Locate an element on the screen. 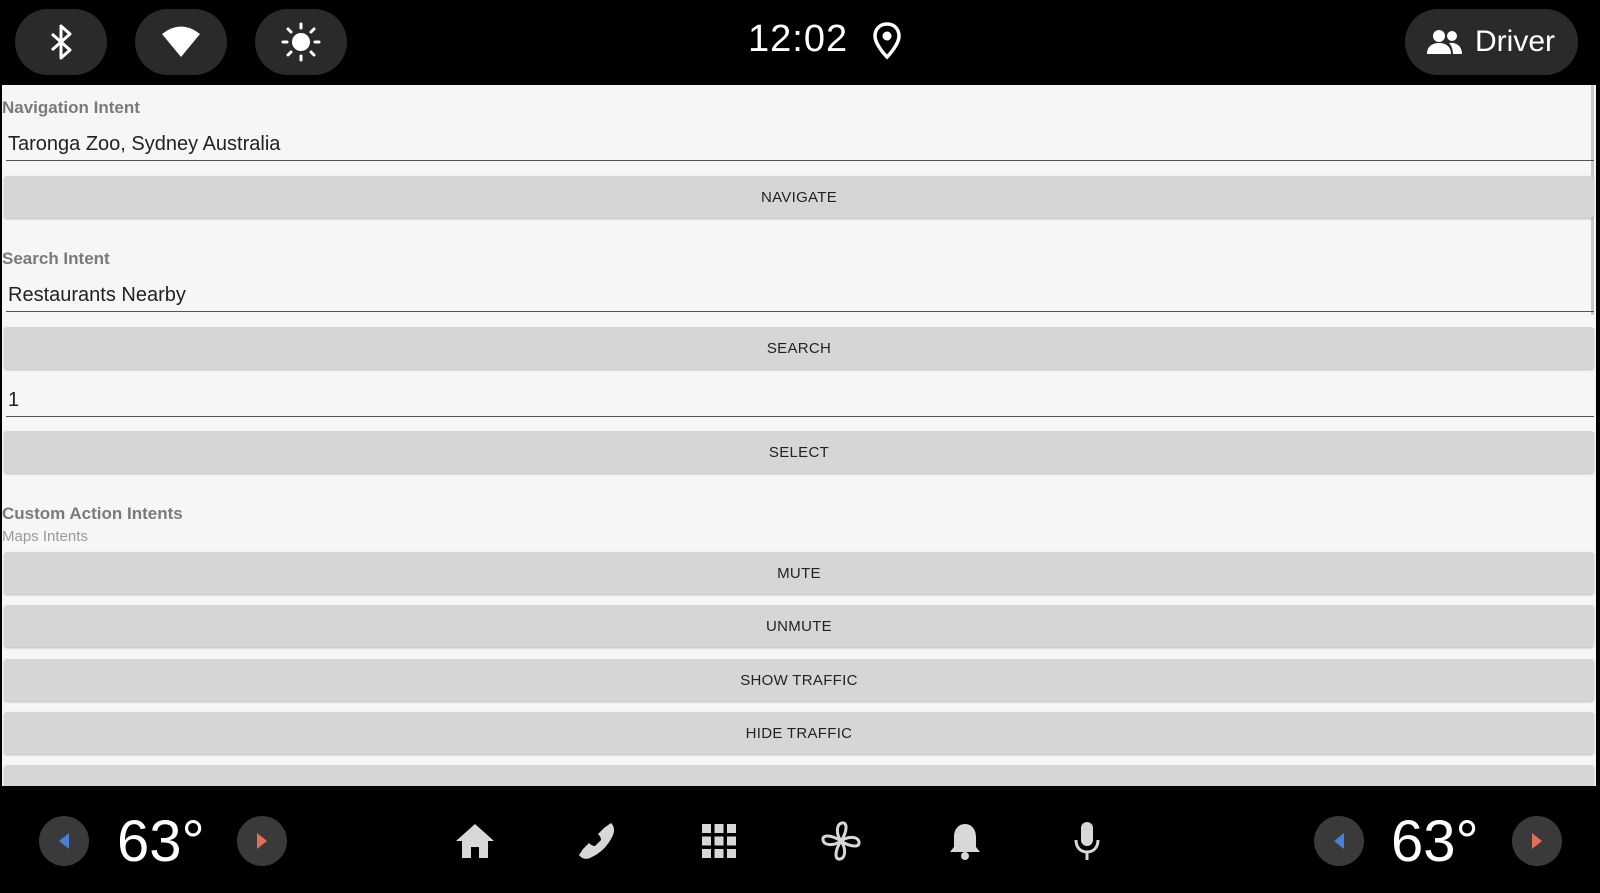 The height and width of the screenshot is (893, 1600). navigation-input-value: Taronga Zoo, Sydney Australia is located at coordinates (144, 144).